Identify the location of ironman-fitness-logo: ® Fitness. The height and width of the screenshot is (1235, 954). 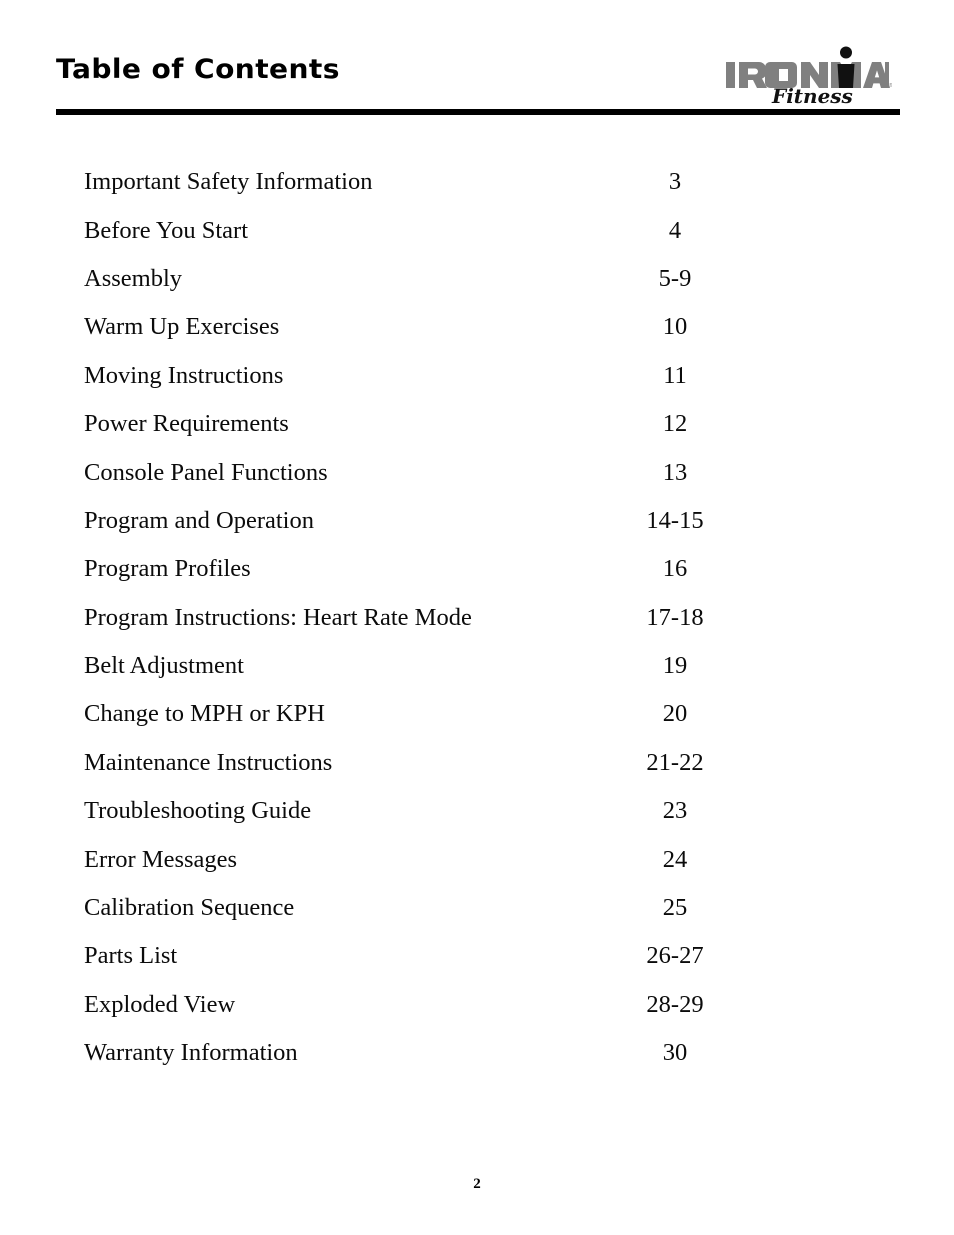
(807, 75).